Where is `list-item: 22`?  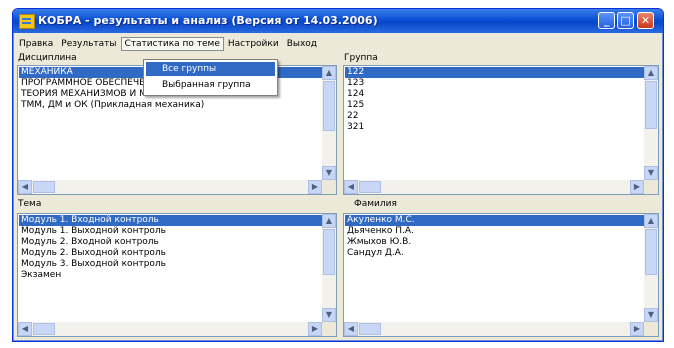
list-item: 22 is located at coordinates (494, 116).